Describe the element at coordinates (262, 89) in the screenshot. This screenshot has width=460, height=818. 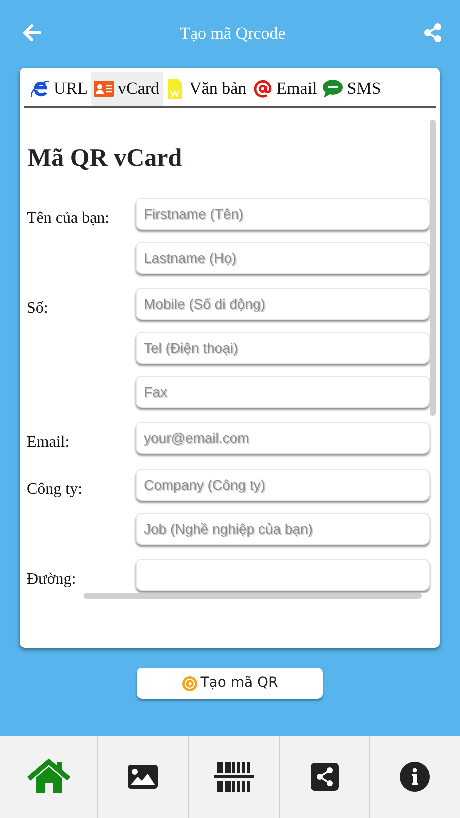
I see `at-sign-icon` at that location.